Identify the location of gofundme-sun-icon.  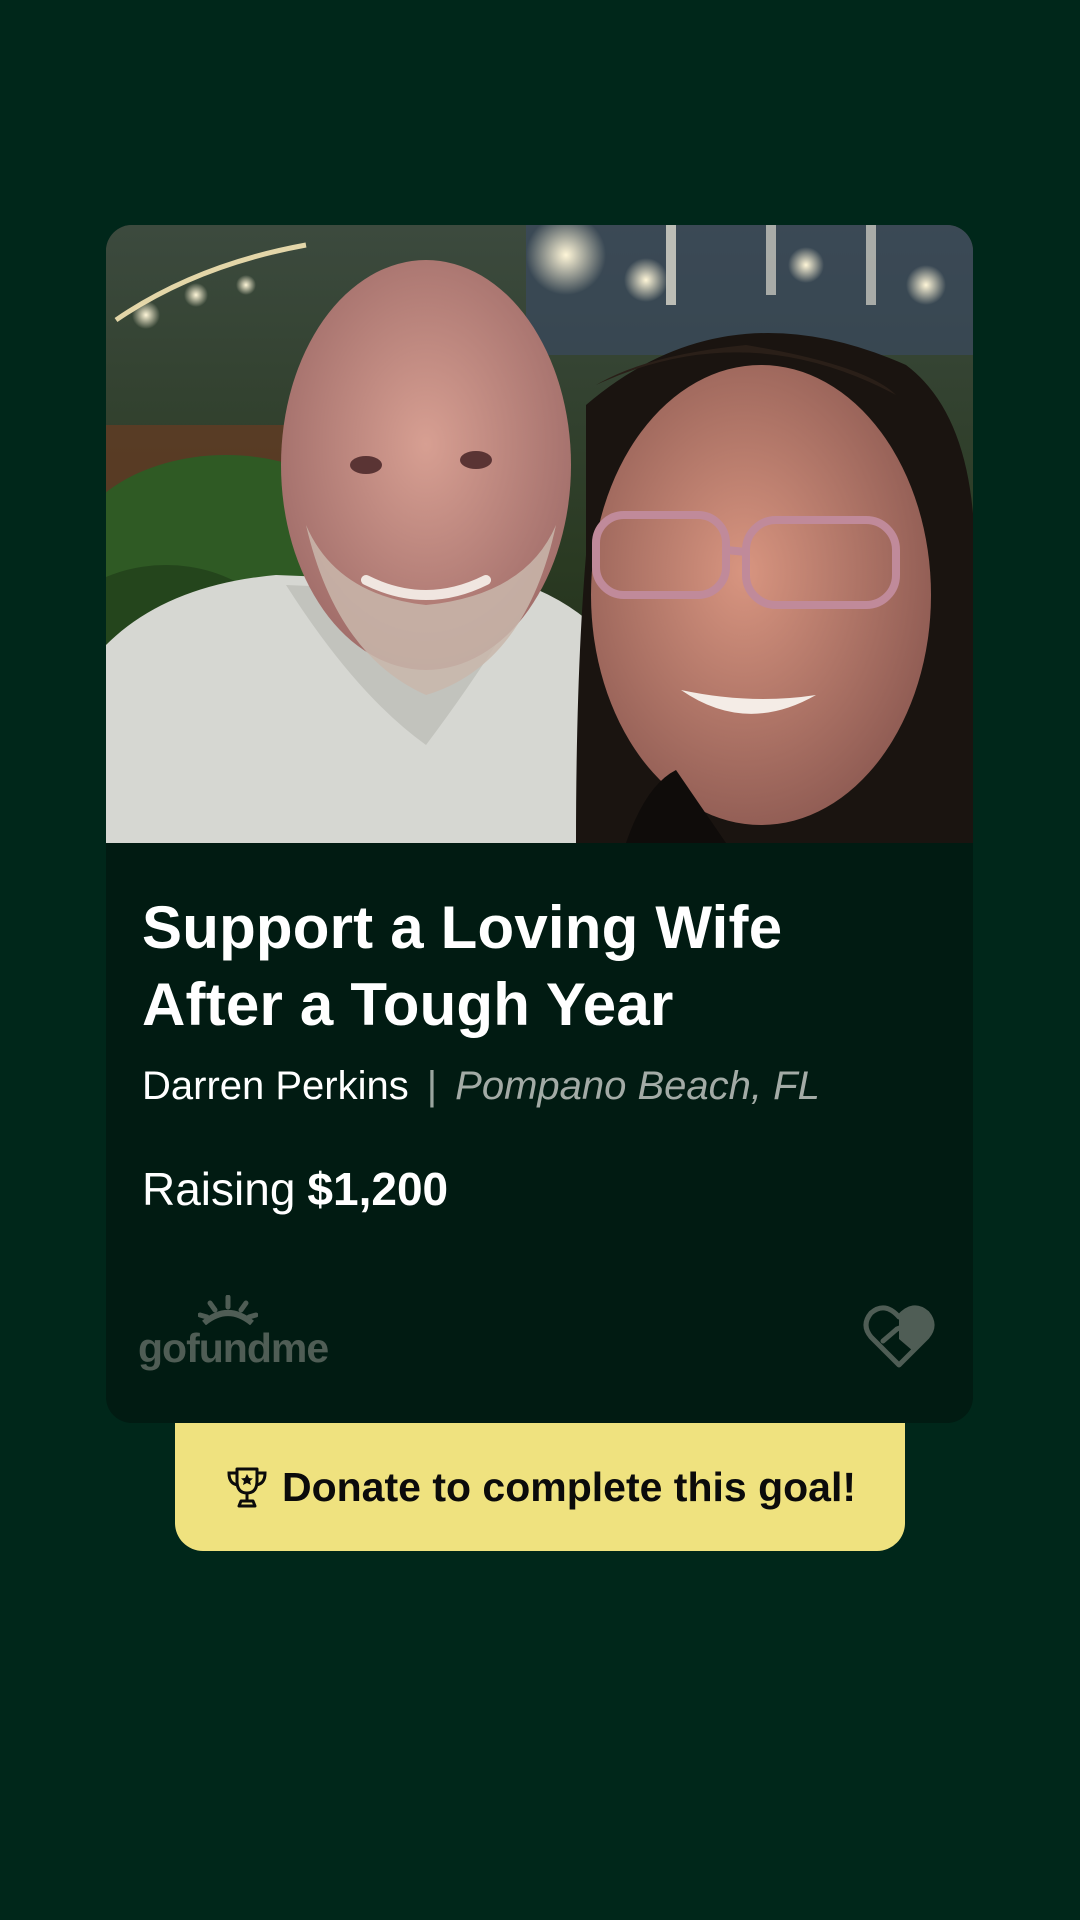
(228, 1310).